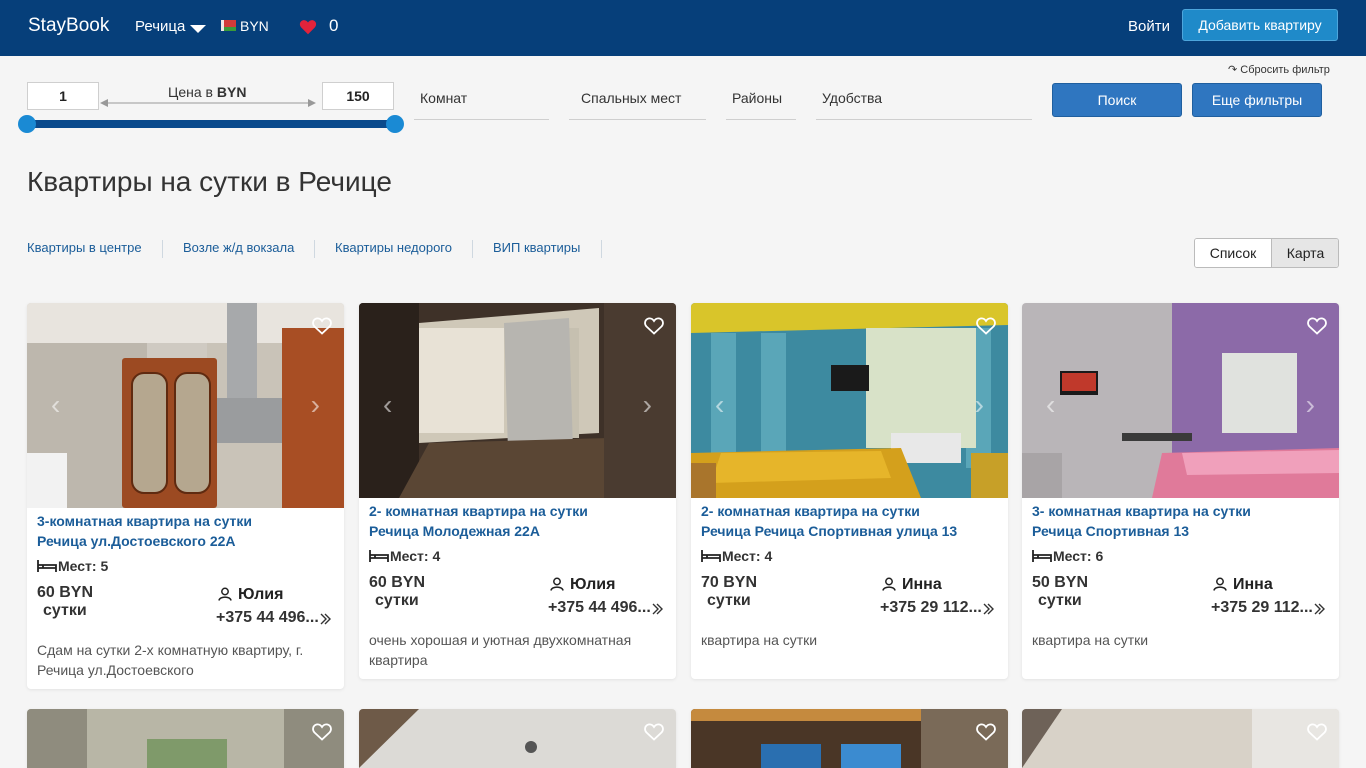 The width and height of the screenshot is (1366, 768). I want to click on price-slider-track, so click(210, 124).